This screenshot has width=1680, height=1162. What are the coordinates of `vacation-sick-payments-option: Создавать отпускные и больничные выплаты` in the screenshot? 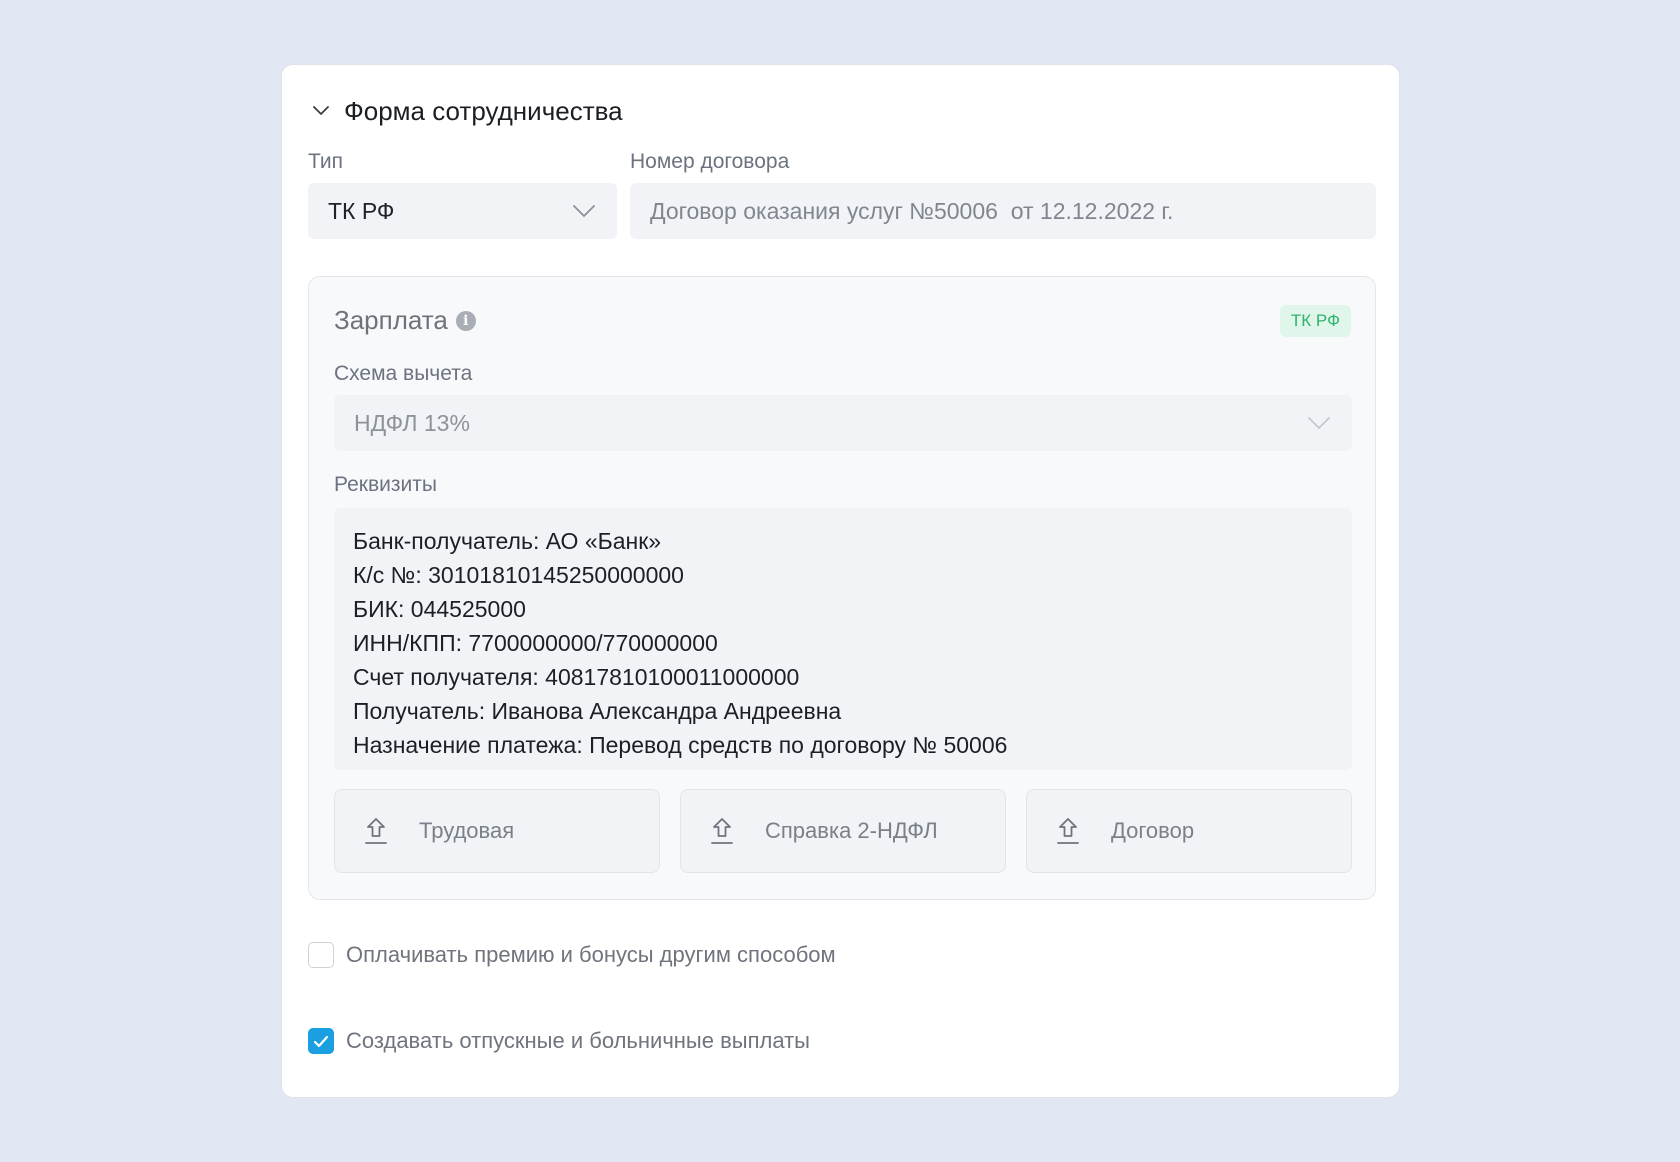 It's located at (559, 1041).